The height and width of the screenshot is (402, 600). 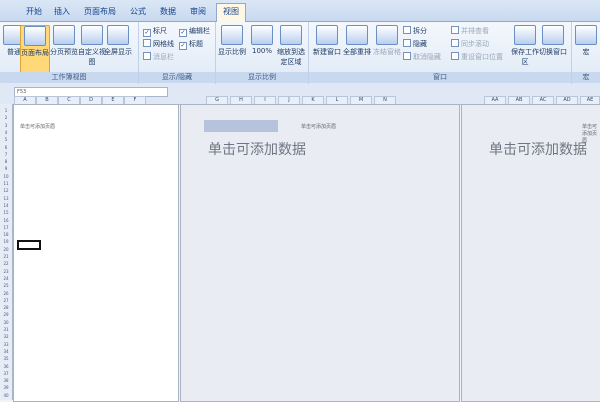 I want to click on row-number: 31, so click(x=6, y=329).